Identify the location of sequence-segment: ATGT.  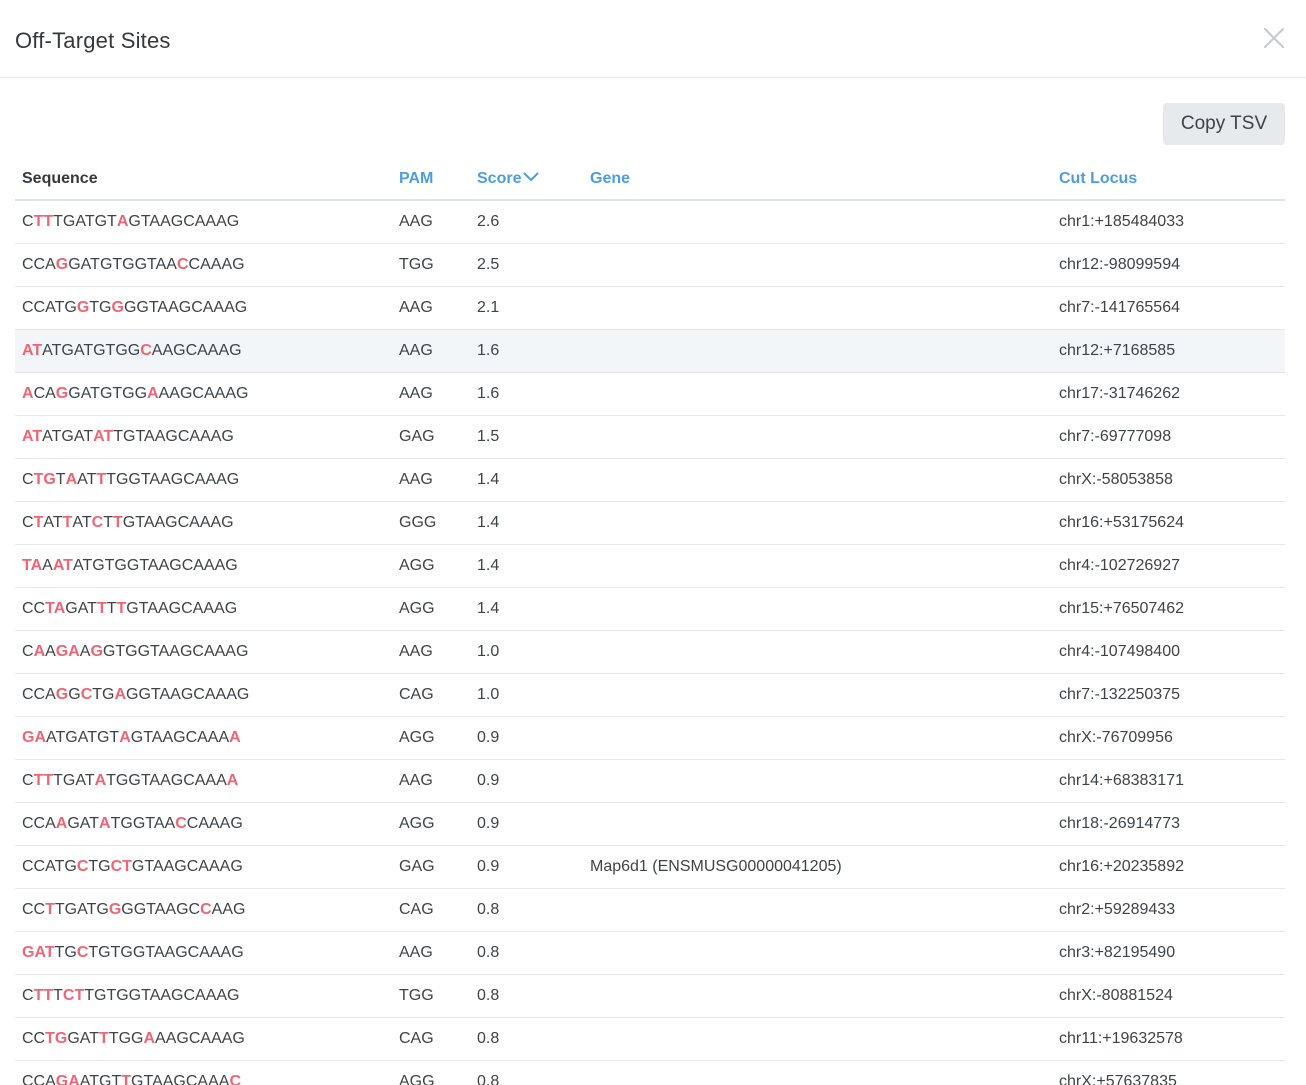
(100, 1078).